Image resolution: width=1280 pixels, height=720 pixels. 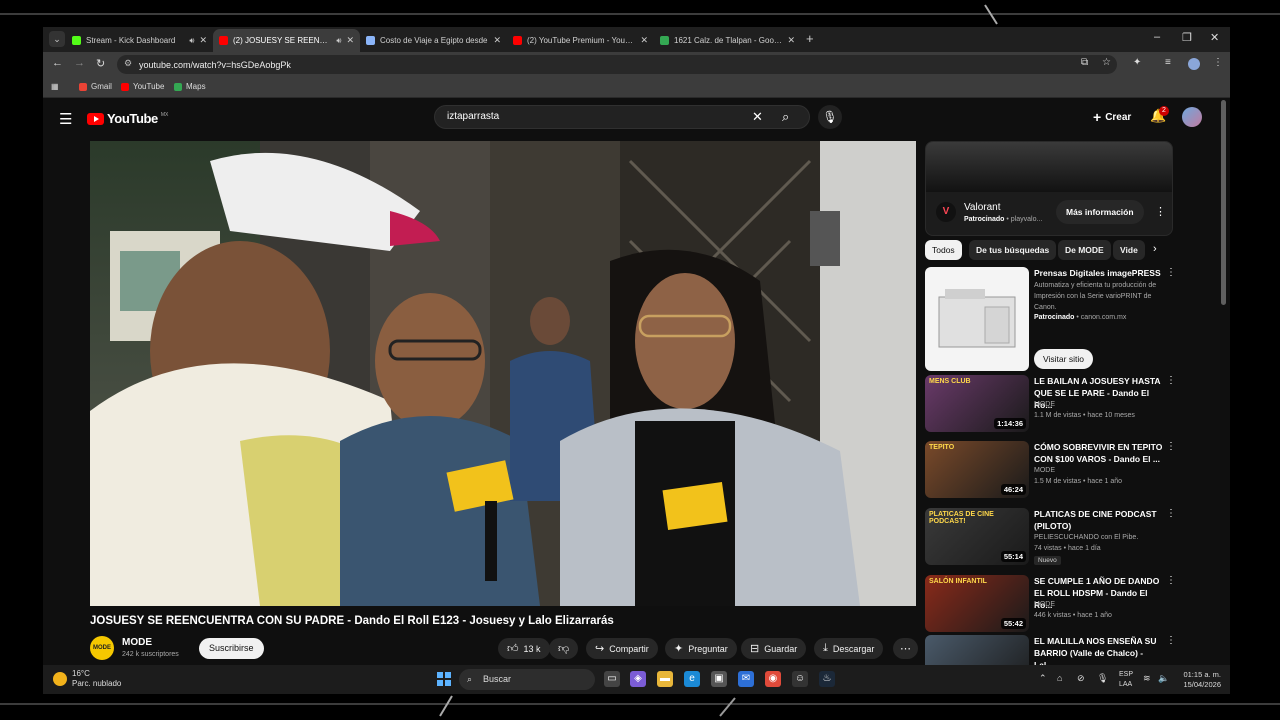 I want to click on reload-icon: ↻, so click(x=100, y=63).